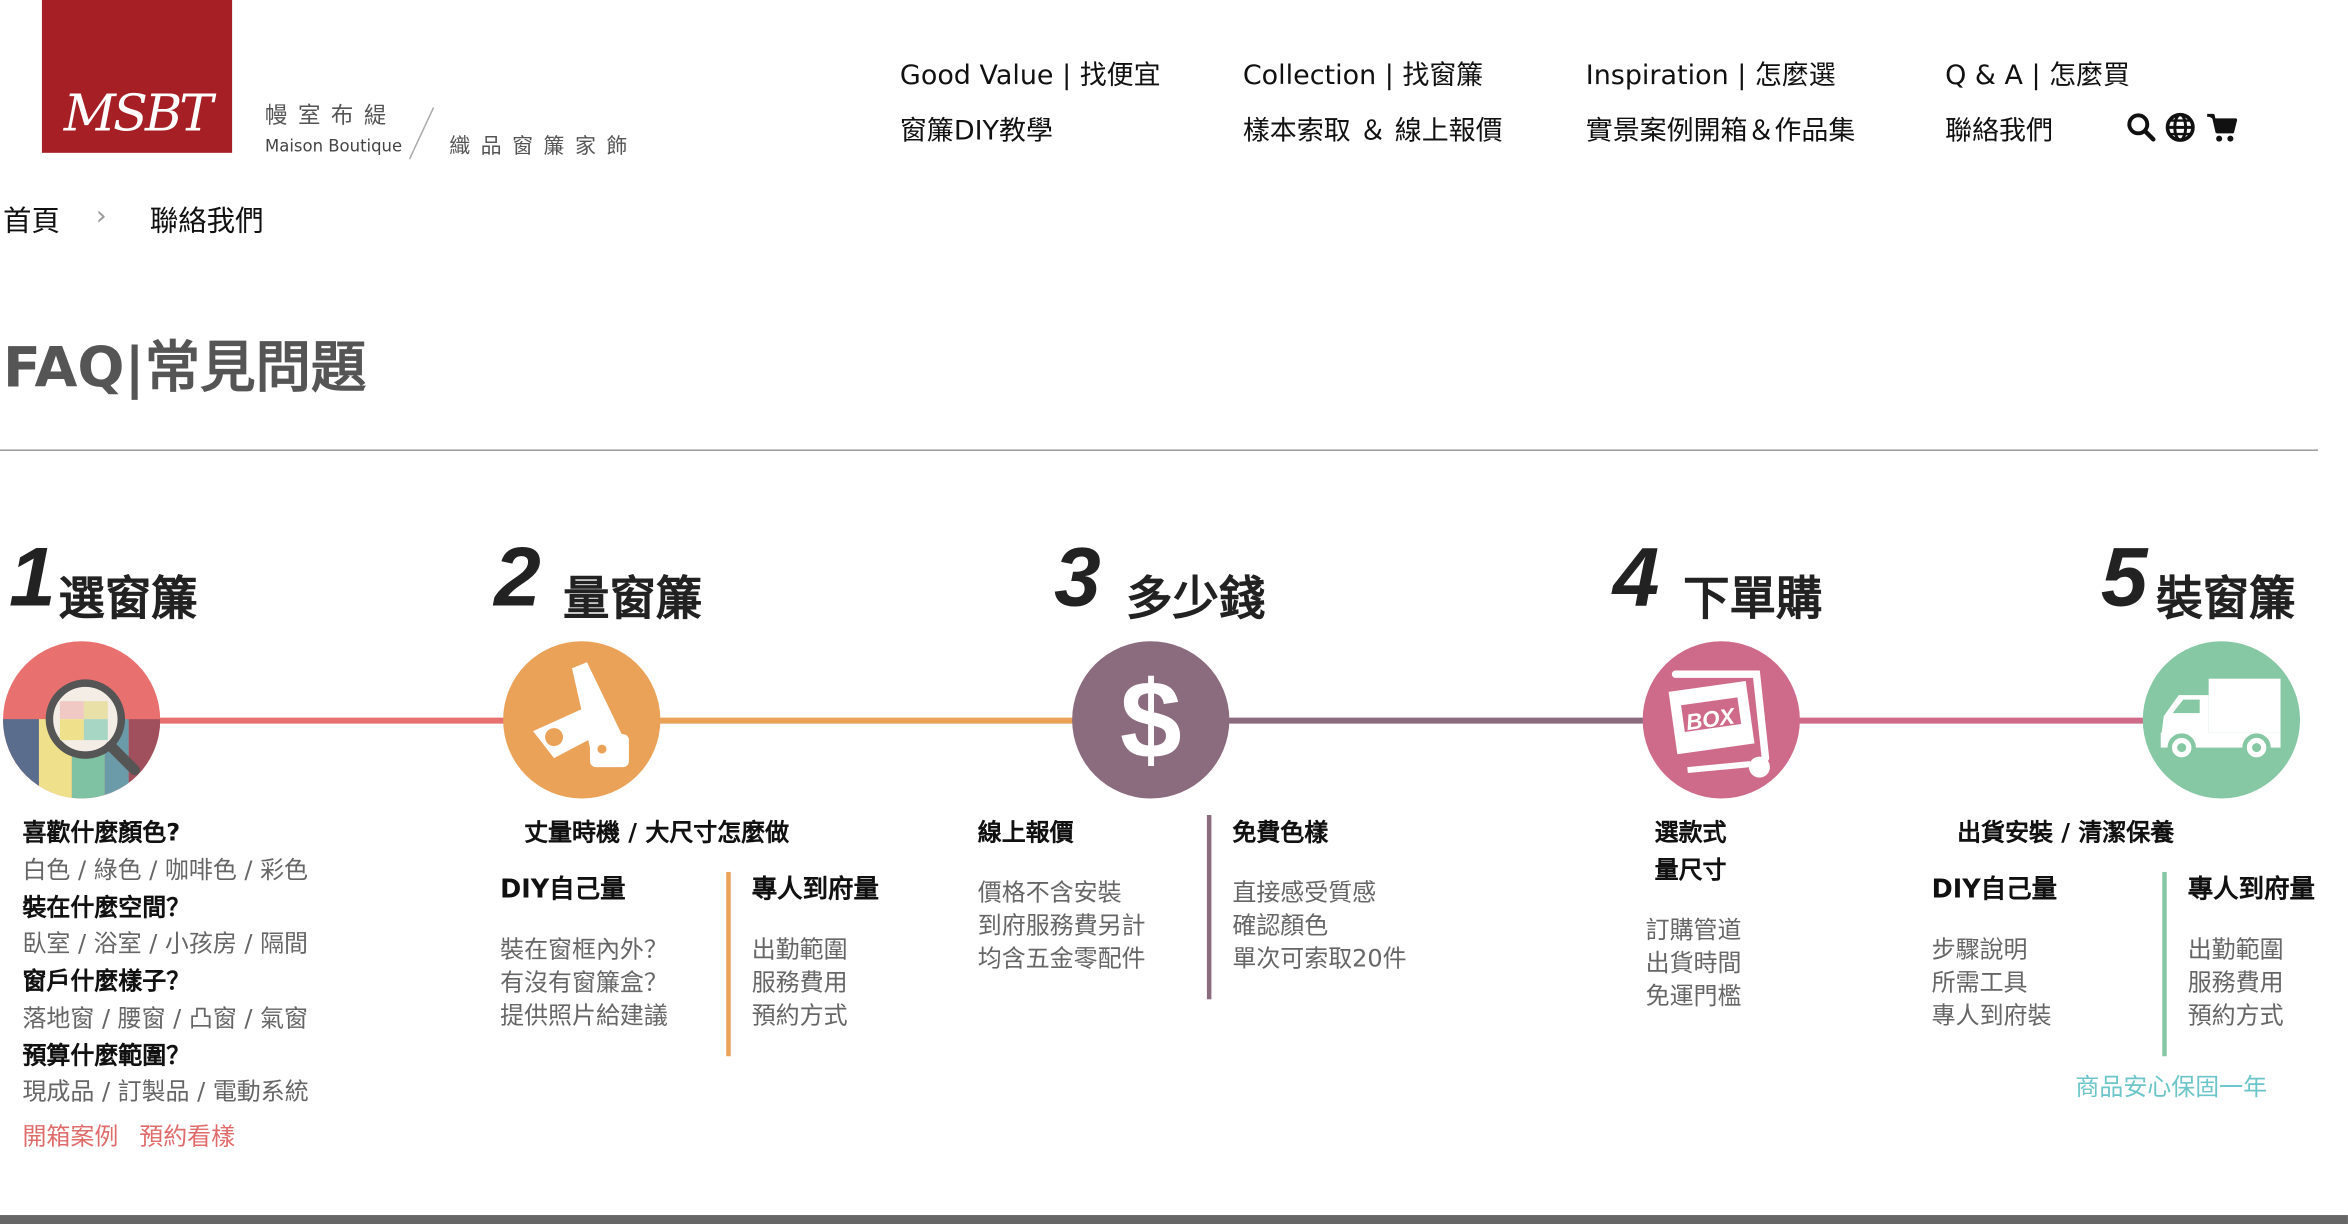 The width and height of the screenshot is (2348, 1224). Describe the element at coordinates (70, 1136) in the screenshot. I see `link-unboxing-cases: 開箱案例` at that location.